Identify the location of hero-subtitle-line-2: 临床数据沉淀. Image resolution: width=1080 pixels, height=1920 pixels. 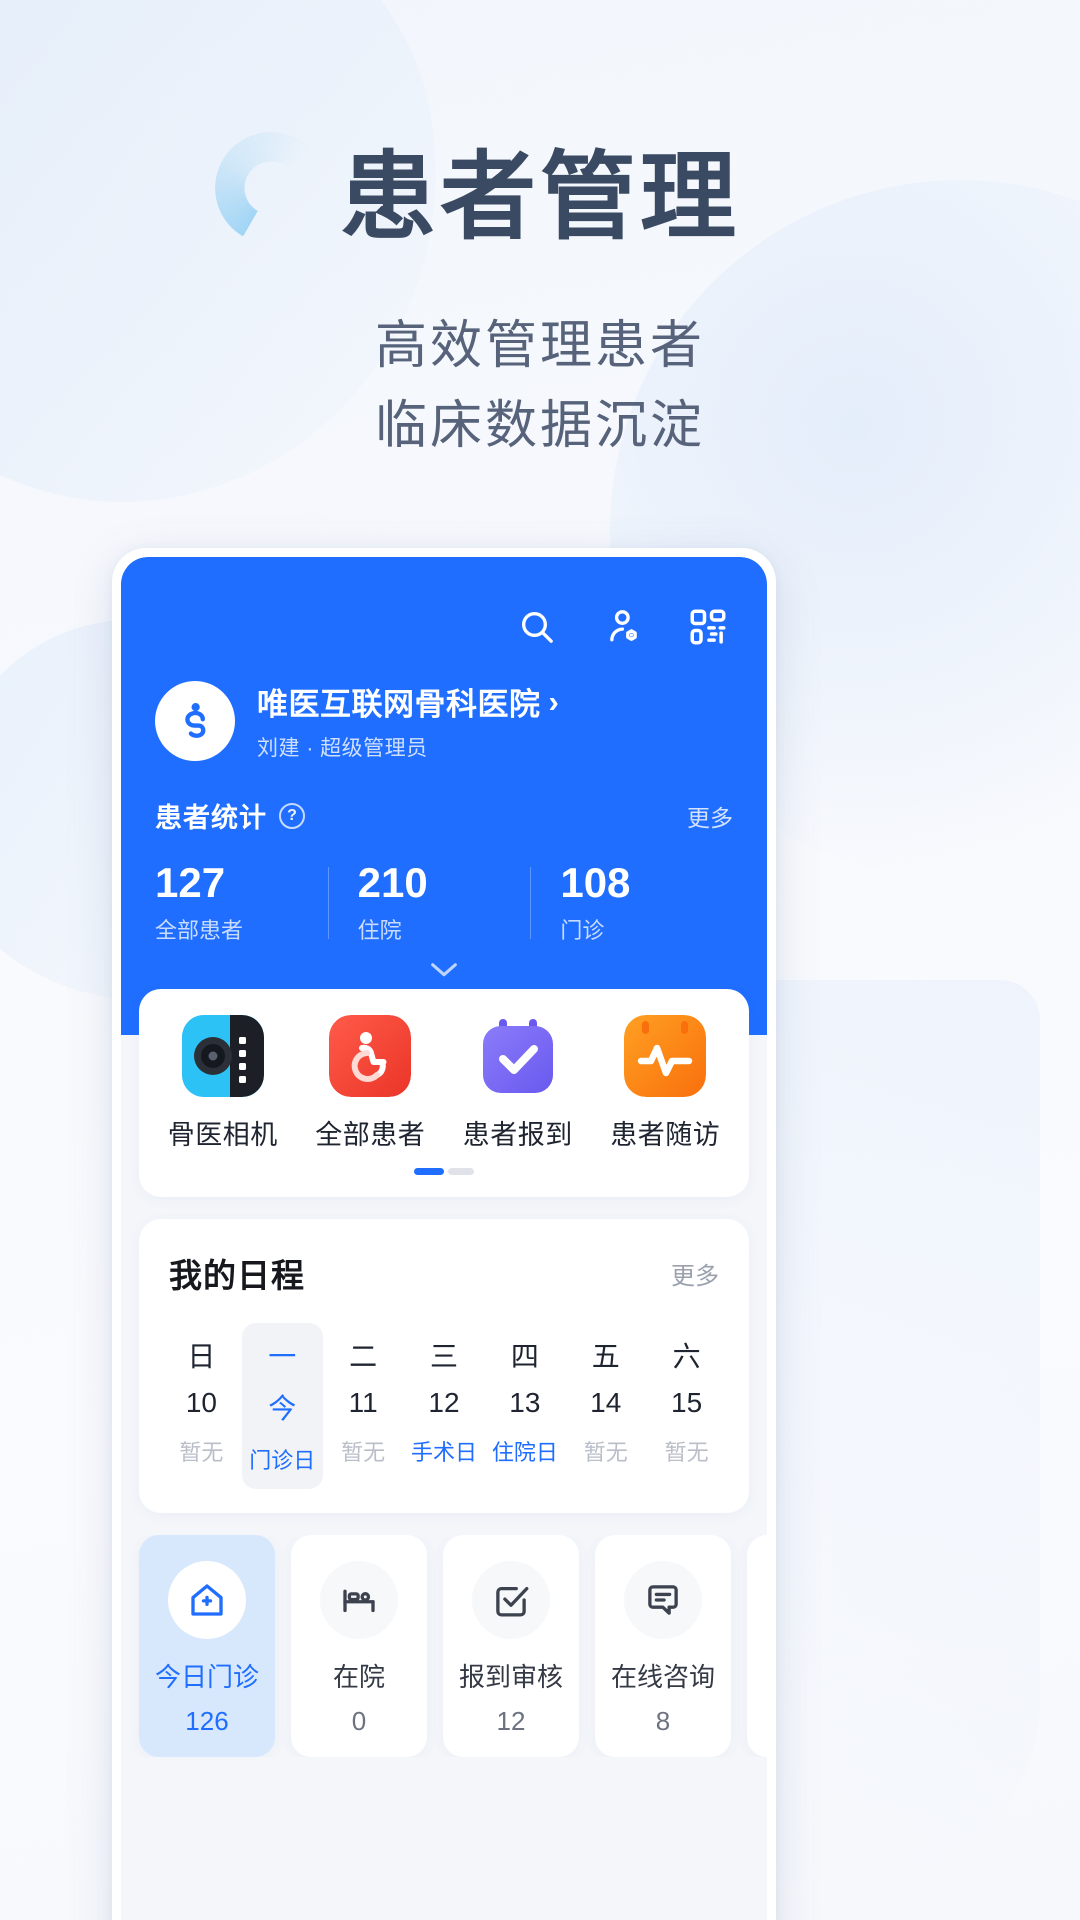
(539, 426).